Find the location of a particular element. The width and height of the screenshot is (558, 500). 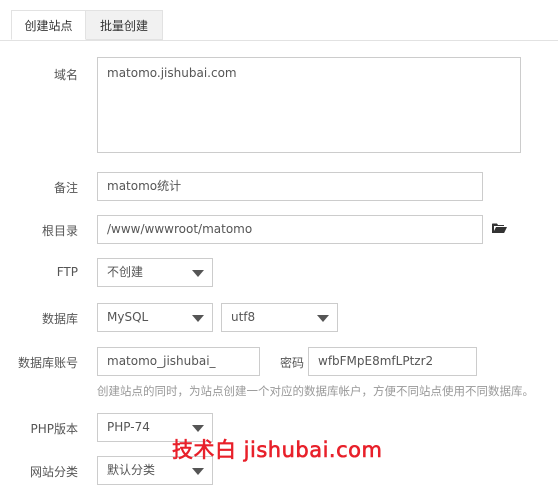

tab-batch-create: 批量创建 is located at coordinates (124, 25).